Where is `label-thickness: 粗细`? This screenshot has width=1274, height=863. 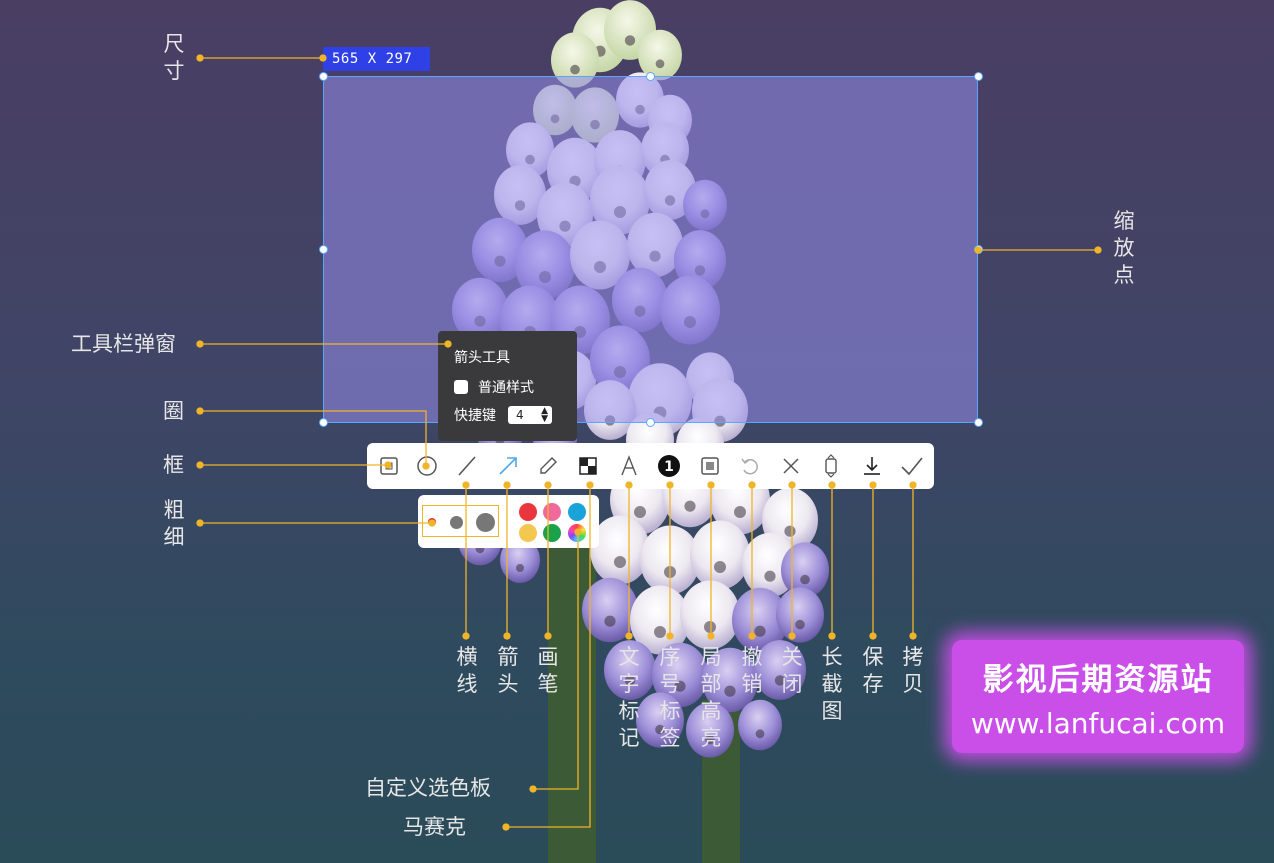 label-thickness: 粗细 is located at coordinates (174, 523).